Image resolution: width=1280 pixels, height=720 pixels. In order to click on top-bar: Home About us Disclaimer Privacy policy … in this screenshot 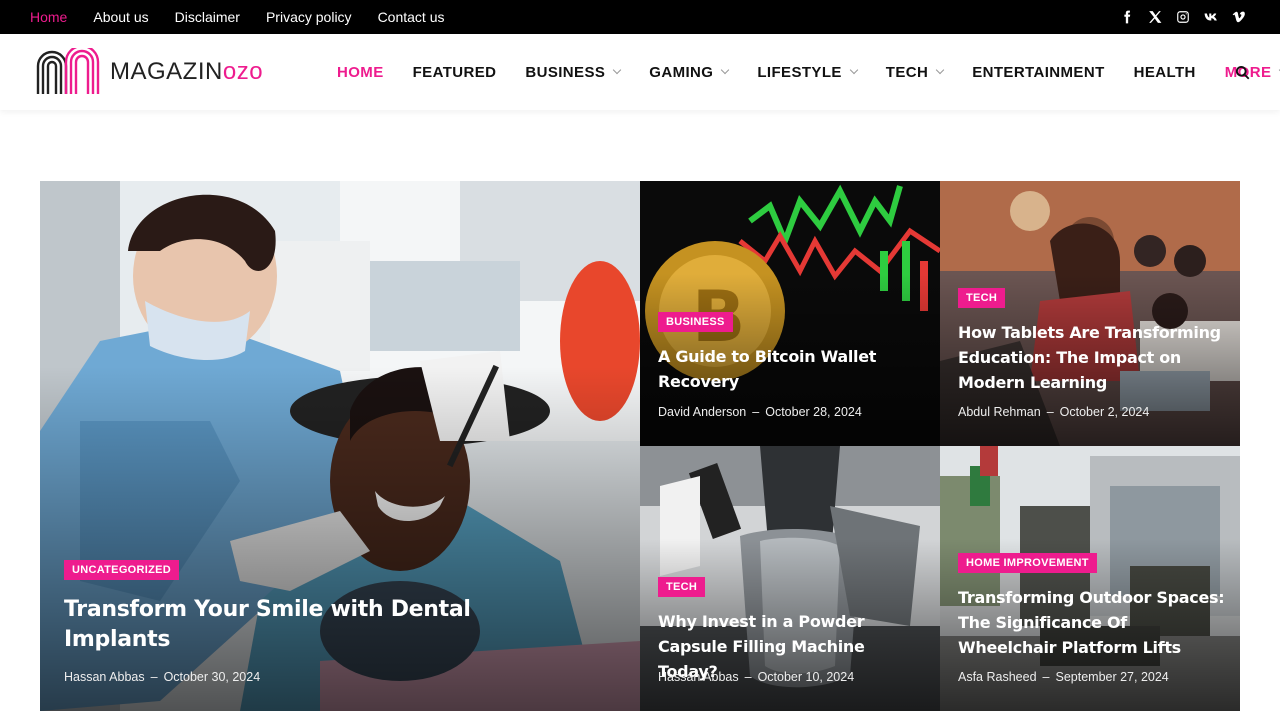, I will do `click(640, 17)`.